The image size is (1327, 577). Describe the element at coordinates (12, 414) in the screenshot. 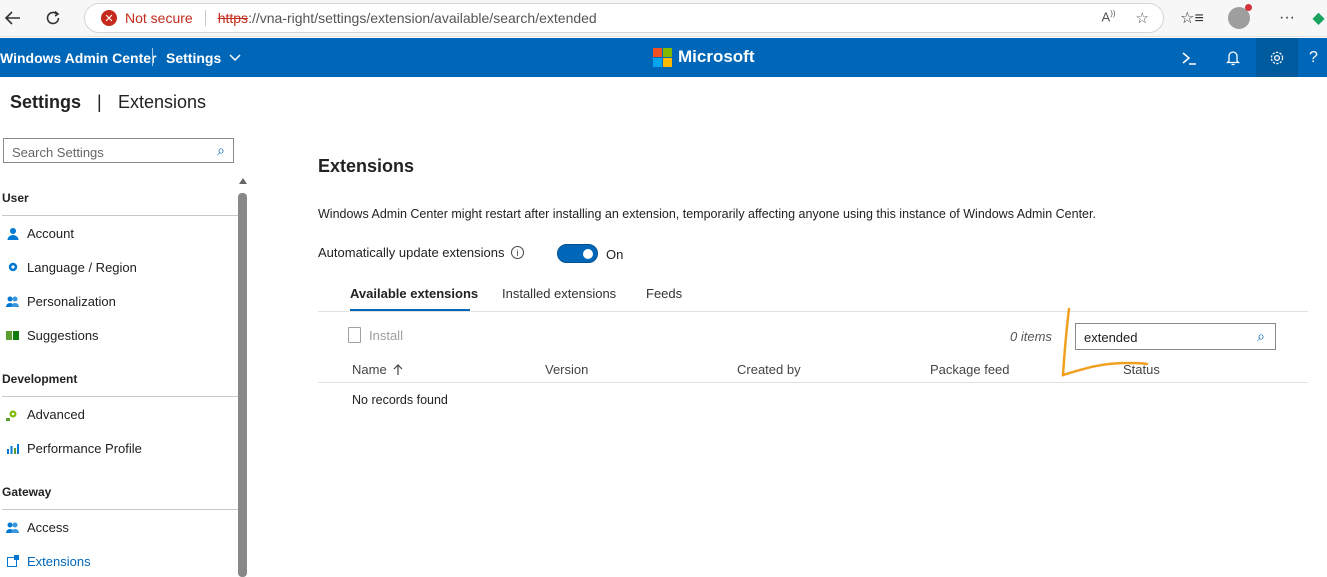

I see `advanced-icon` at that location.